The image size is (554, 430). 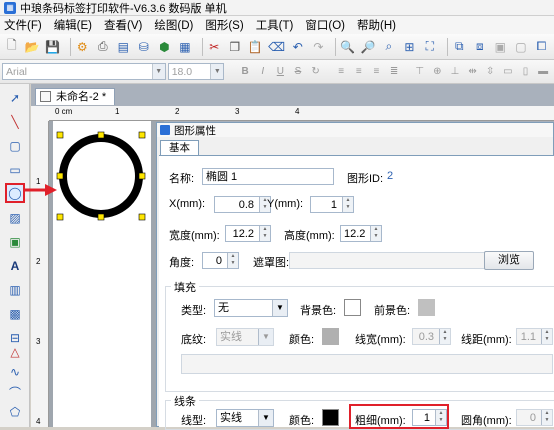 I want to click on document-tab: 未命名-2 *, so click(x=75, y=96).